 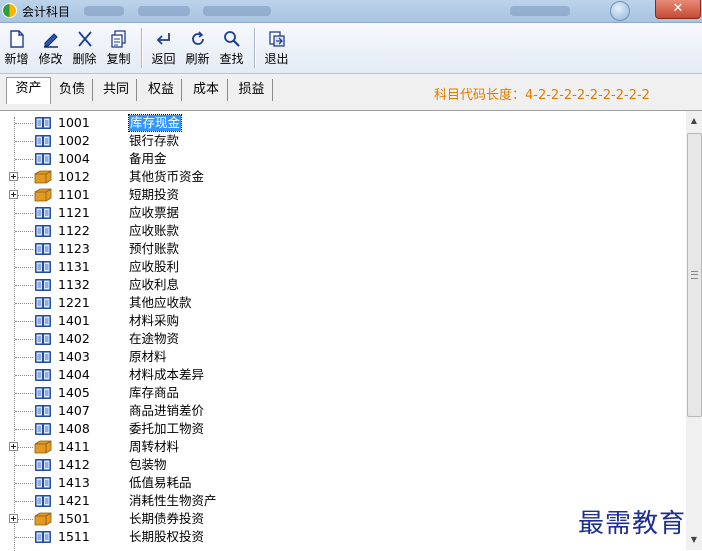 What do you see at coordinates (167, 410) in the screenshot?
I see `account-name: 商品进销差价` at bounding box center [167, 410].